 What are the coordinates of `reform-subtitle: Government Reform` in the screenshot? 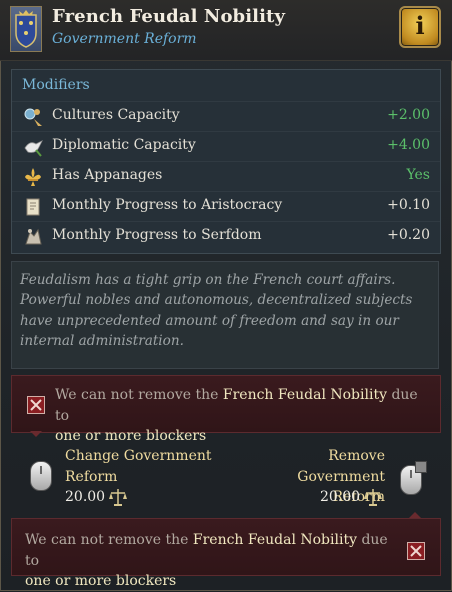 It's located at (124, 39).